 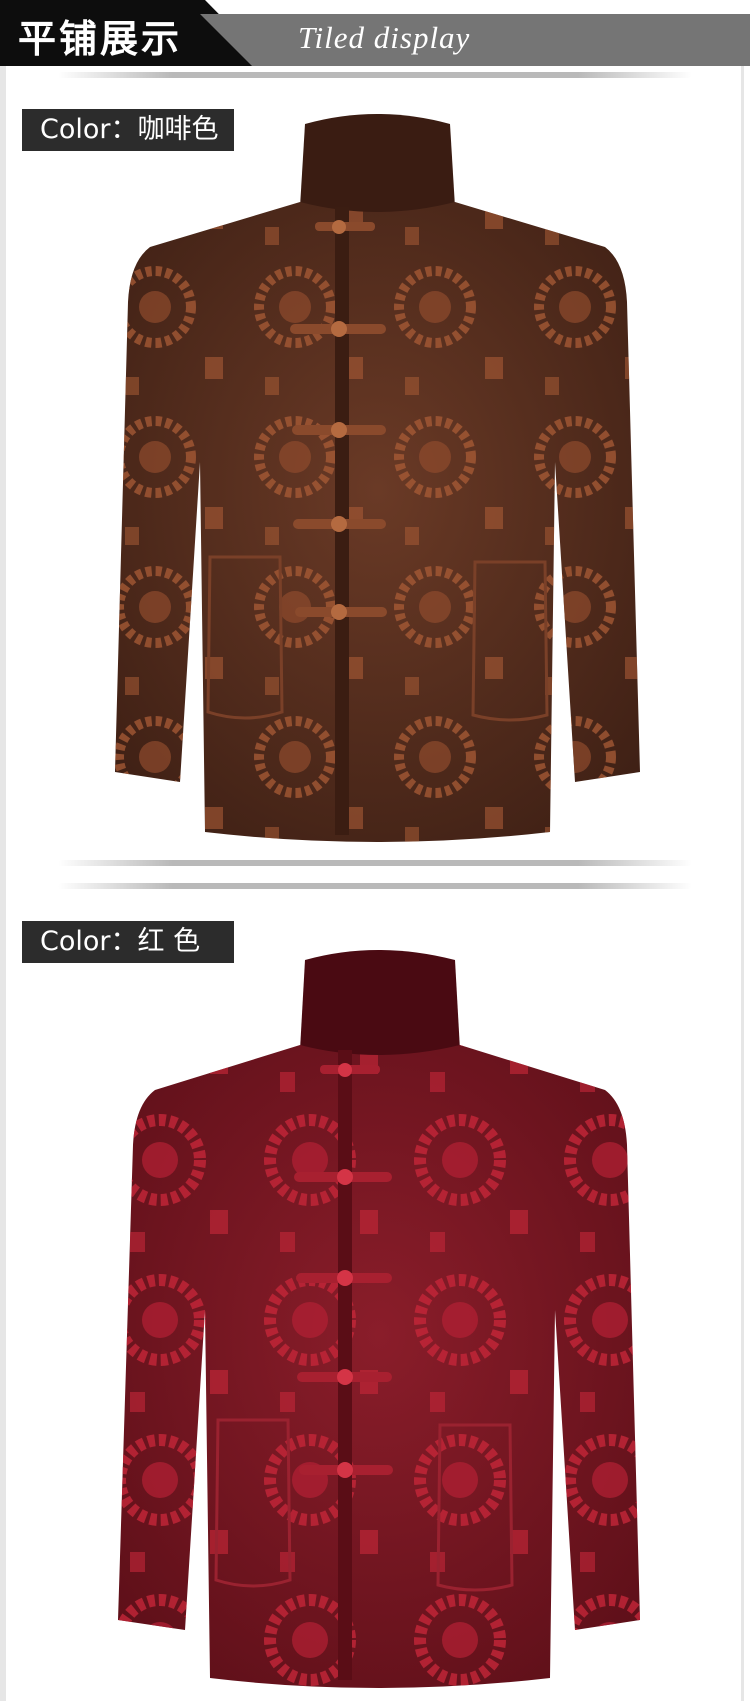 What do you see at coordinates (100, 39) in the screenshot?
I see `header-title-cn: 平铺展示` at bounding box center [100, 39].